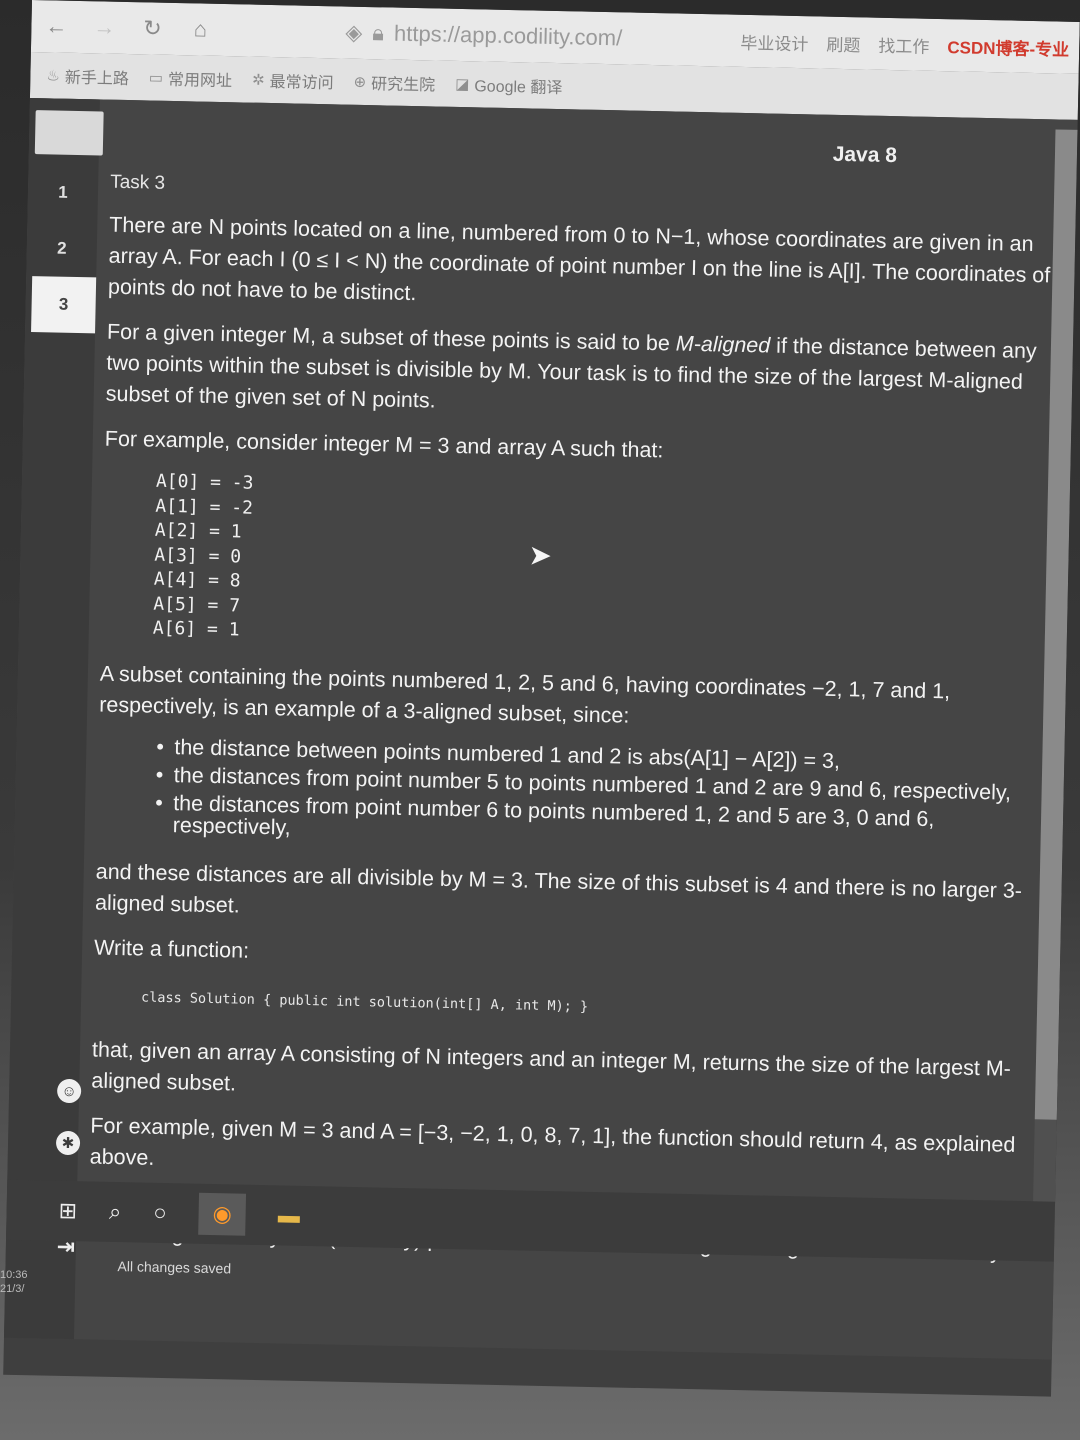  What do you see at coordinates (301, 83) in the screenshot?
I see `bookmark-label: 最常访问` at bounding box center [301, 83].